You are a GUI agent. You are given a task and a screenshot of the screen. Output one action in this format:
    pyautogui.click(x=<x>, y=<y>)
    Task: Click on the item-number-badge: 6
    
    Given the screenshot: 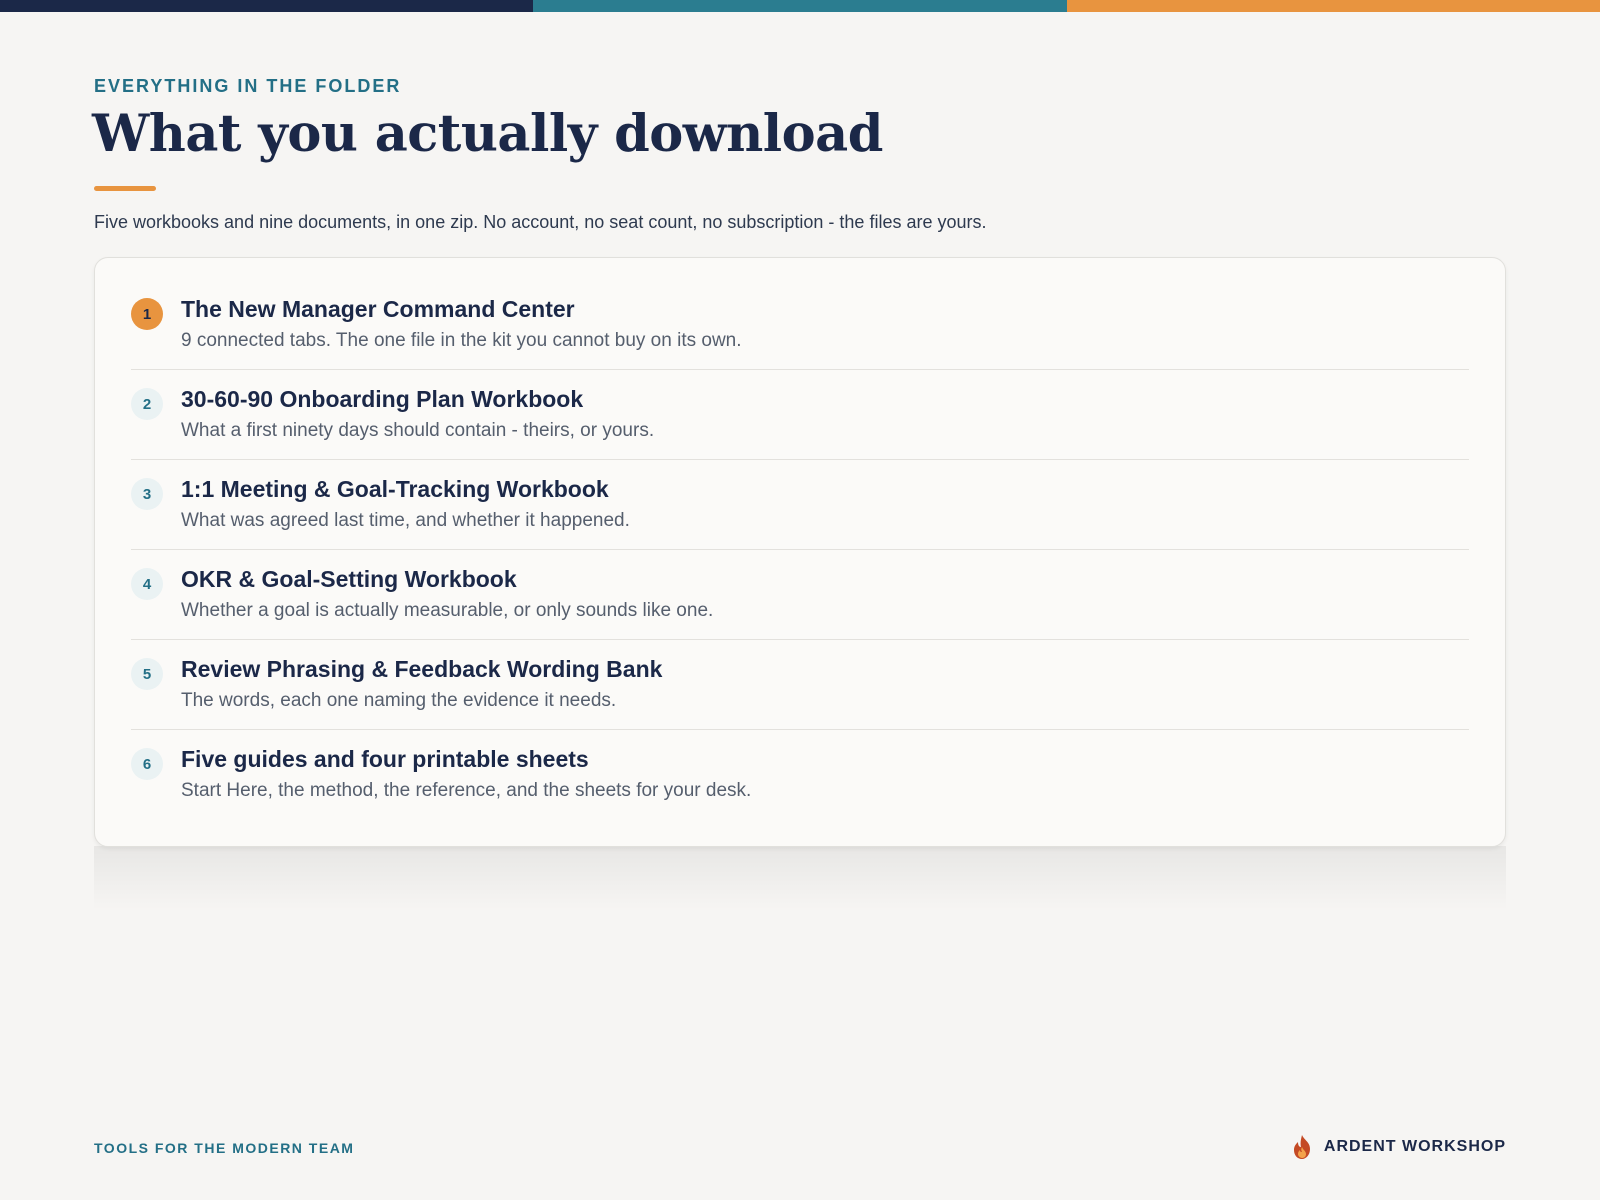 What is the action you would take?
    pyautogui.click(x=147, y=764)
    